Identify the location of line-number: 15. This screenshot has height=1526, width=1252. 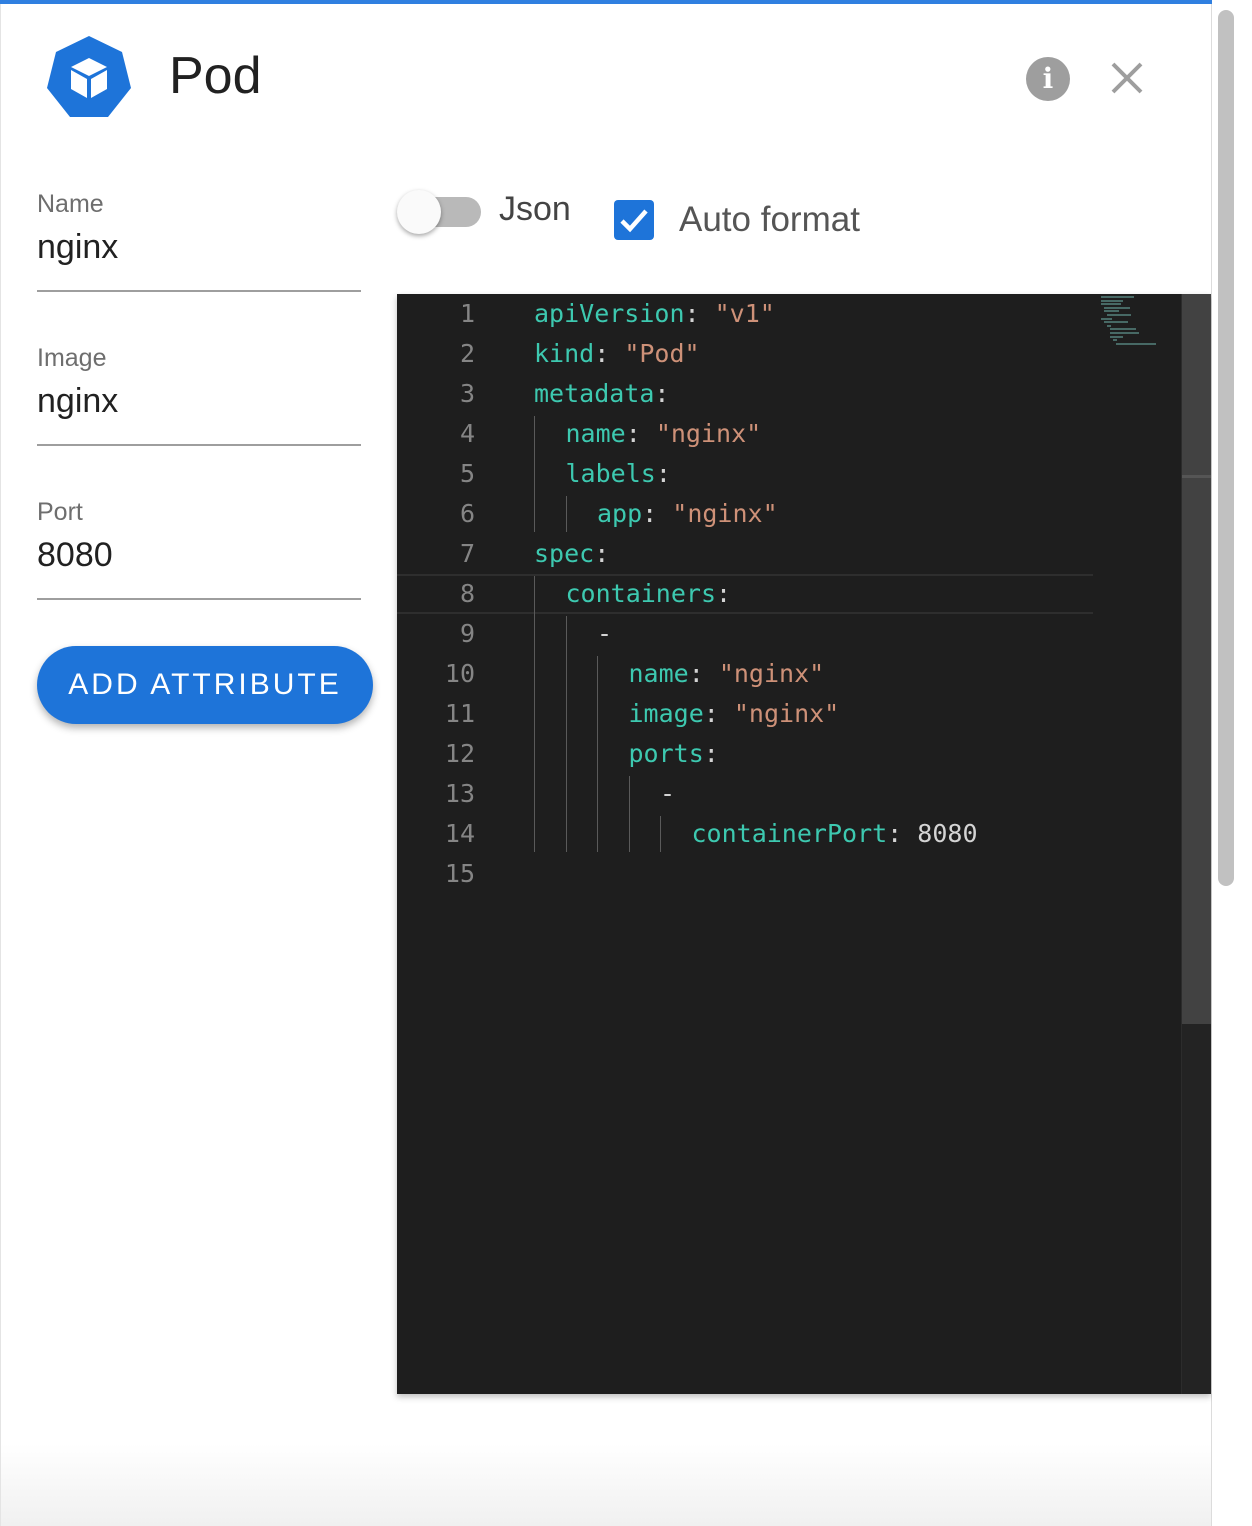
(459, 873).